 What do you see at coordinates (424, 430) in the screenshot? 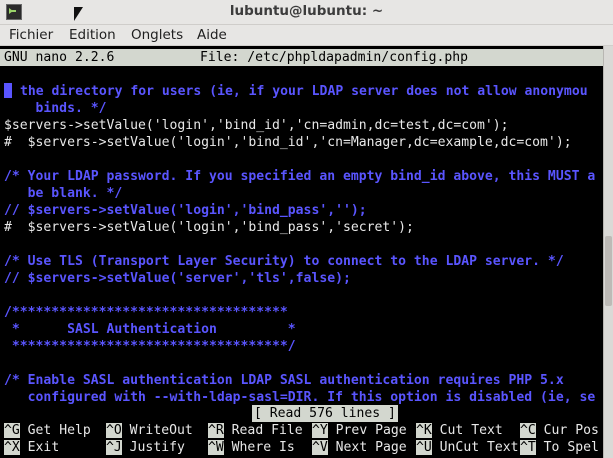
I see `shortcut-key: ^K` at bounding box center [424, 430].